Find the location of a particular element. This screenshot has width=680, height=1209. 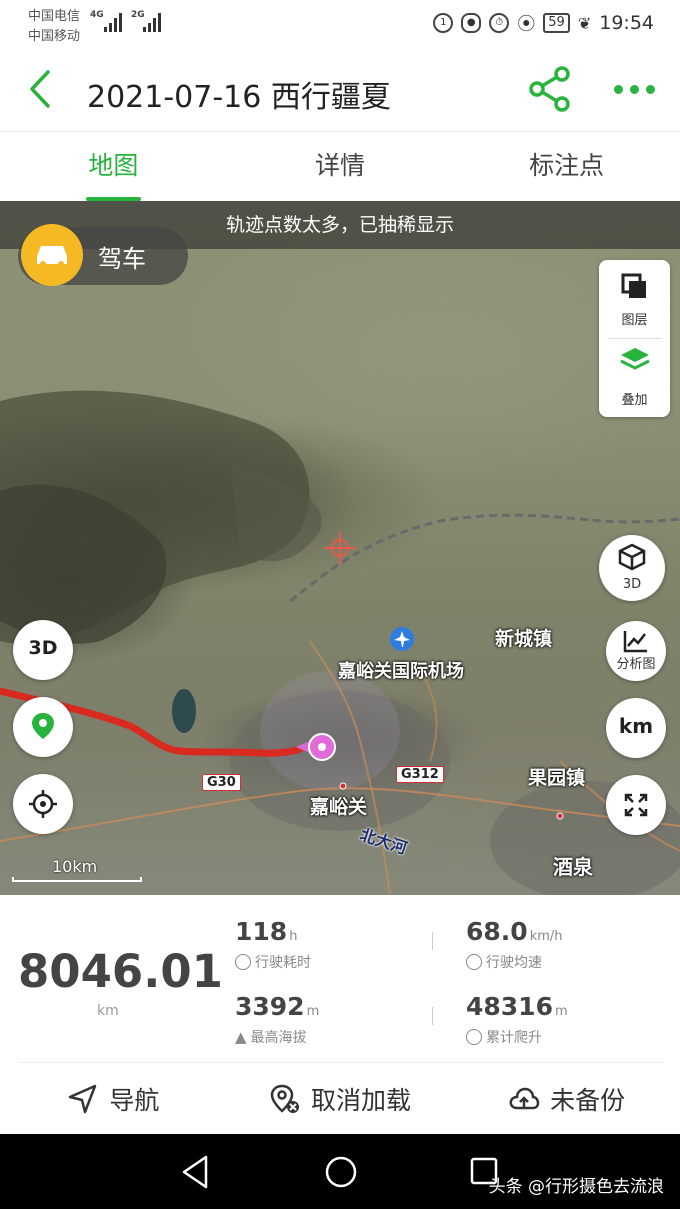

alarm-icon: ⏱ is located at coordinates (499, 23).